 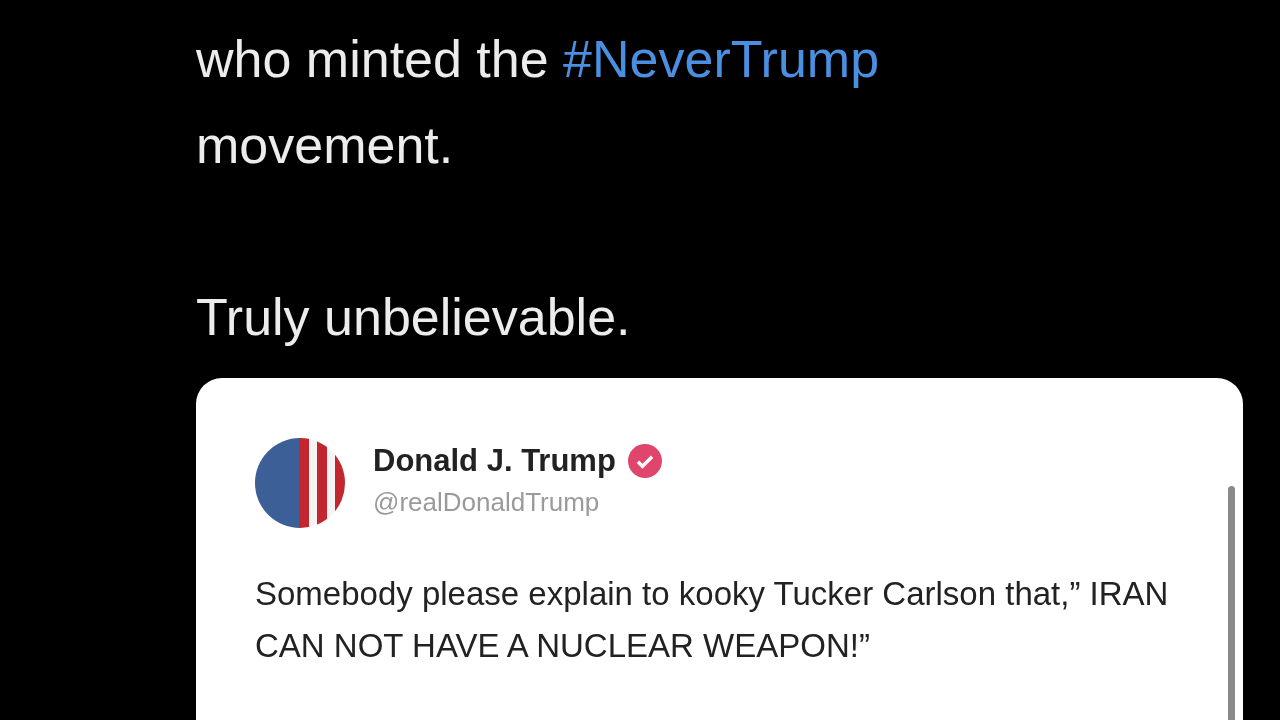 I want to click on author-name: Donald J. Trump, so click(x=494, y=460).